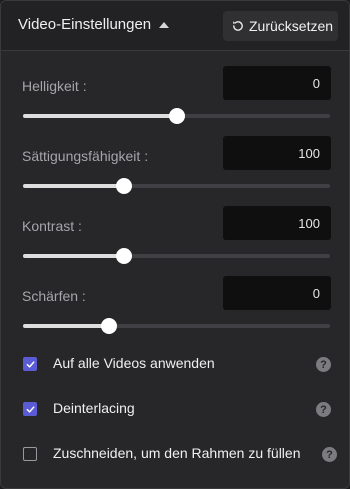 The width and height of the screenshot is (350, 489). I want to click on crop-fill-label: Zuschneiden, um den Rahmen zu füllen, so click(176, 453).